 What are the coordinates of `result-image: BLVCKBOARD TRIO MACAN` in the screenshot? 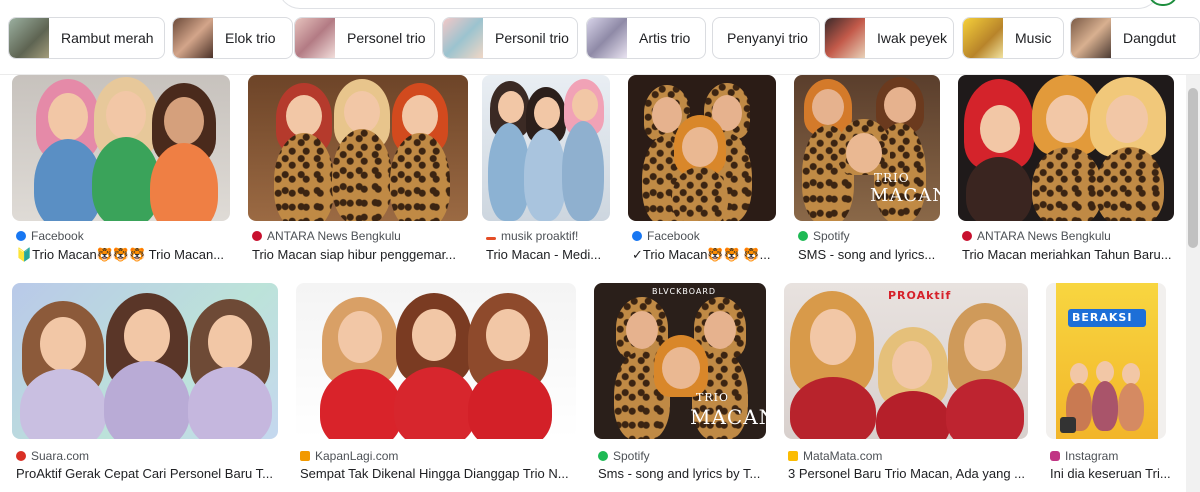 It's located at (680, 361).